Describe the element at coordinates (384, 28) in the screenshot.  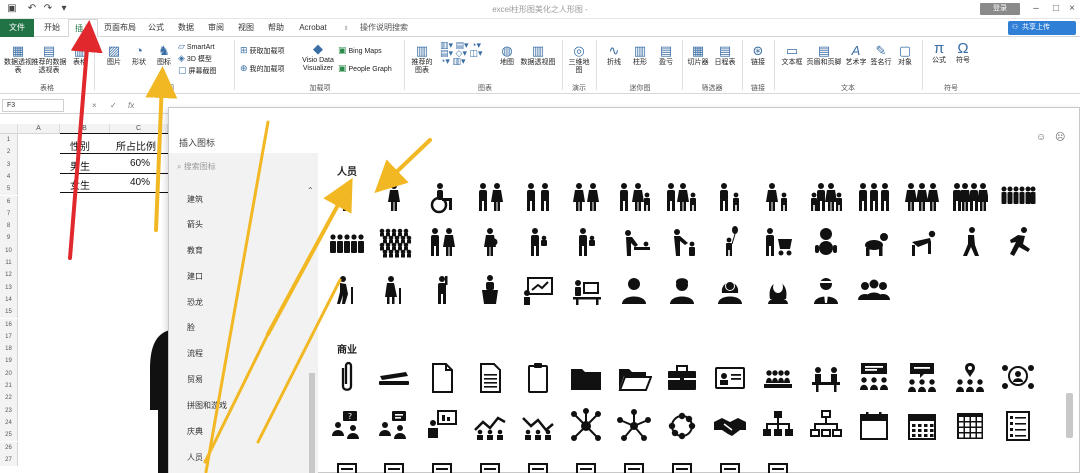
I see `tell-me-search: 操作说明搜索` at that location.